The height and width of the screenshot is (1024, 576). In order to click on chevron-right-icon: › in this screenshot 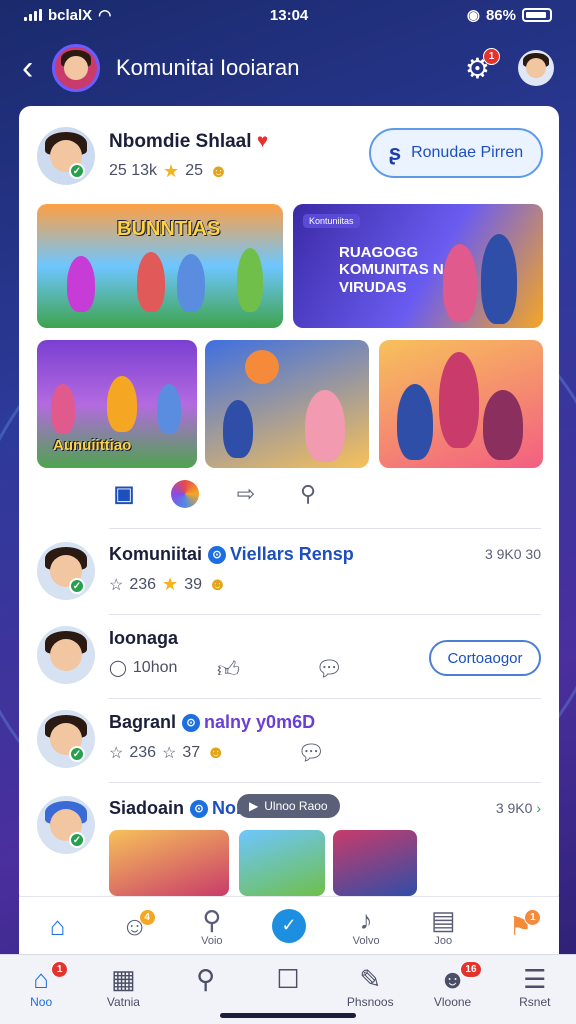, I will do `click(538, 808)`.